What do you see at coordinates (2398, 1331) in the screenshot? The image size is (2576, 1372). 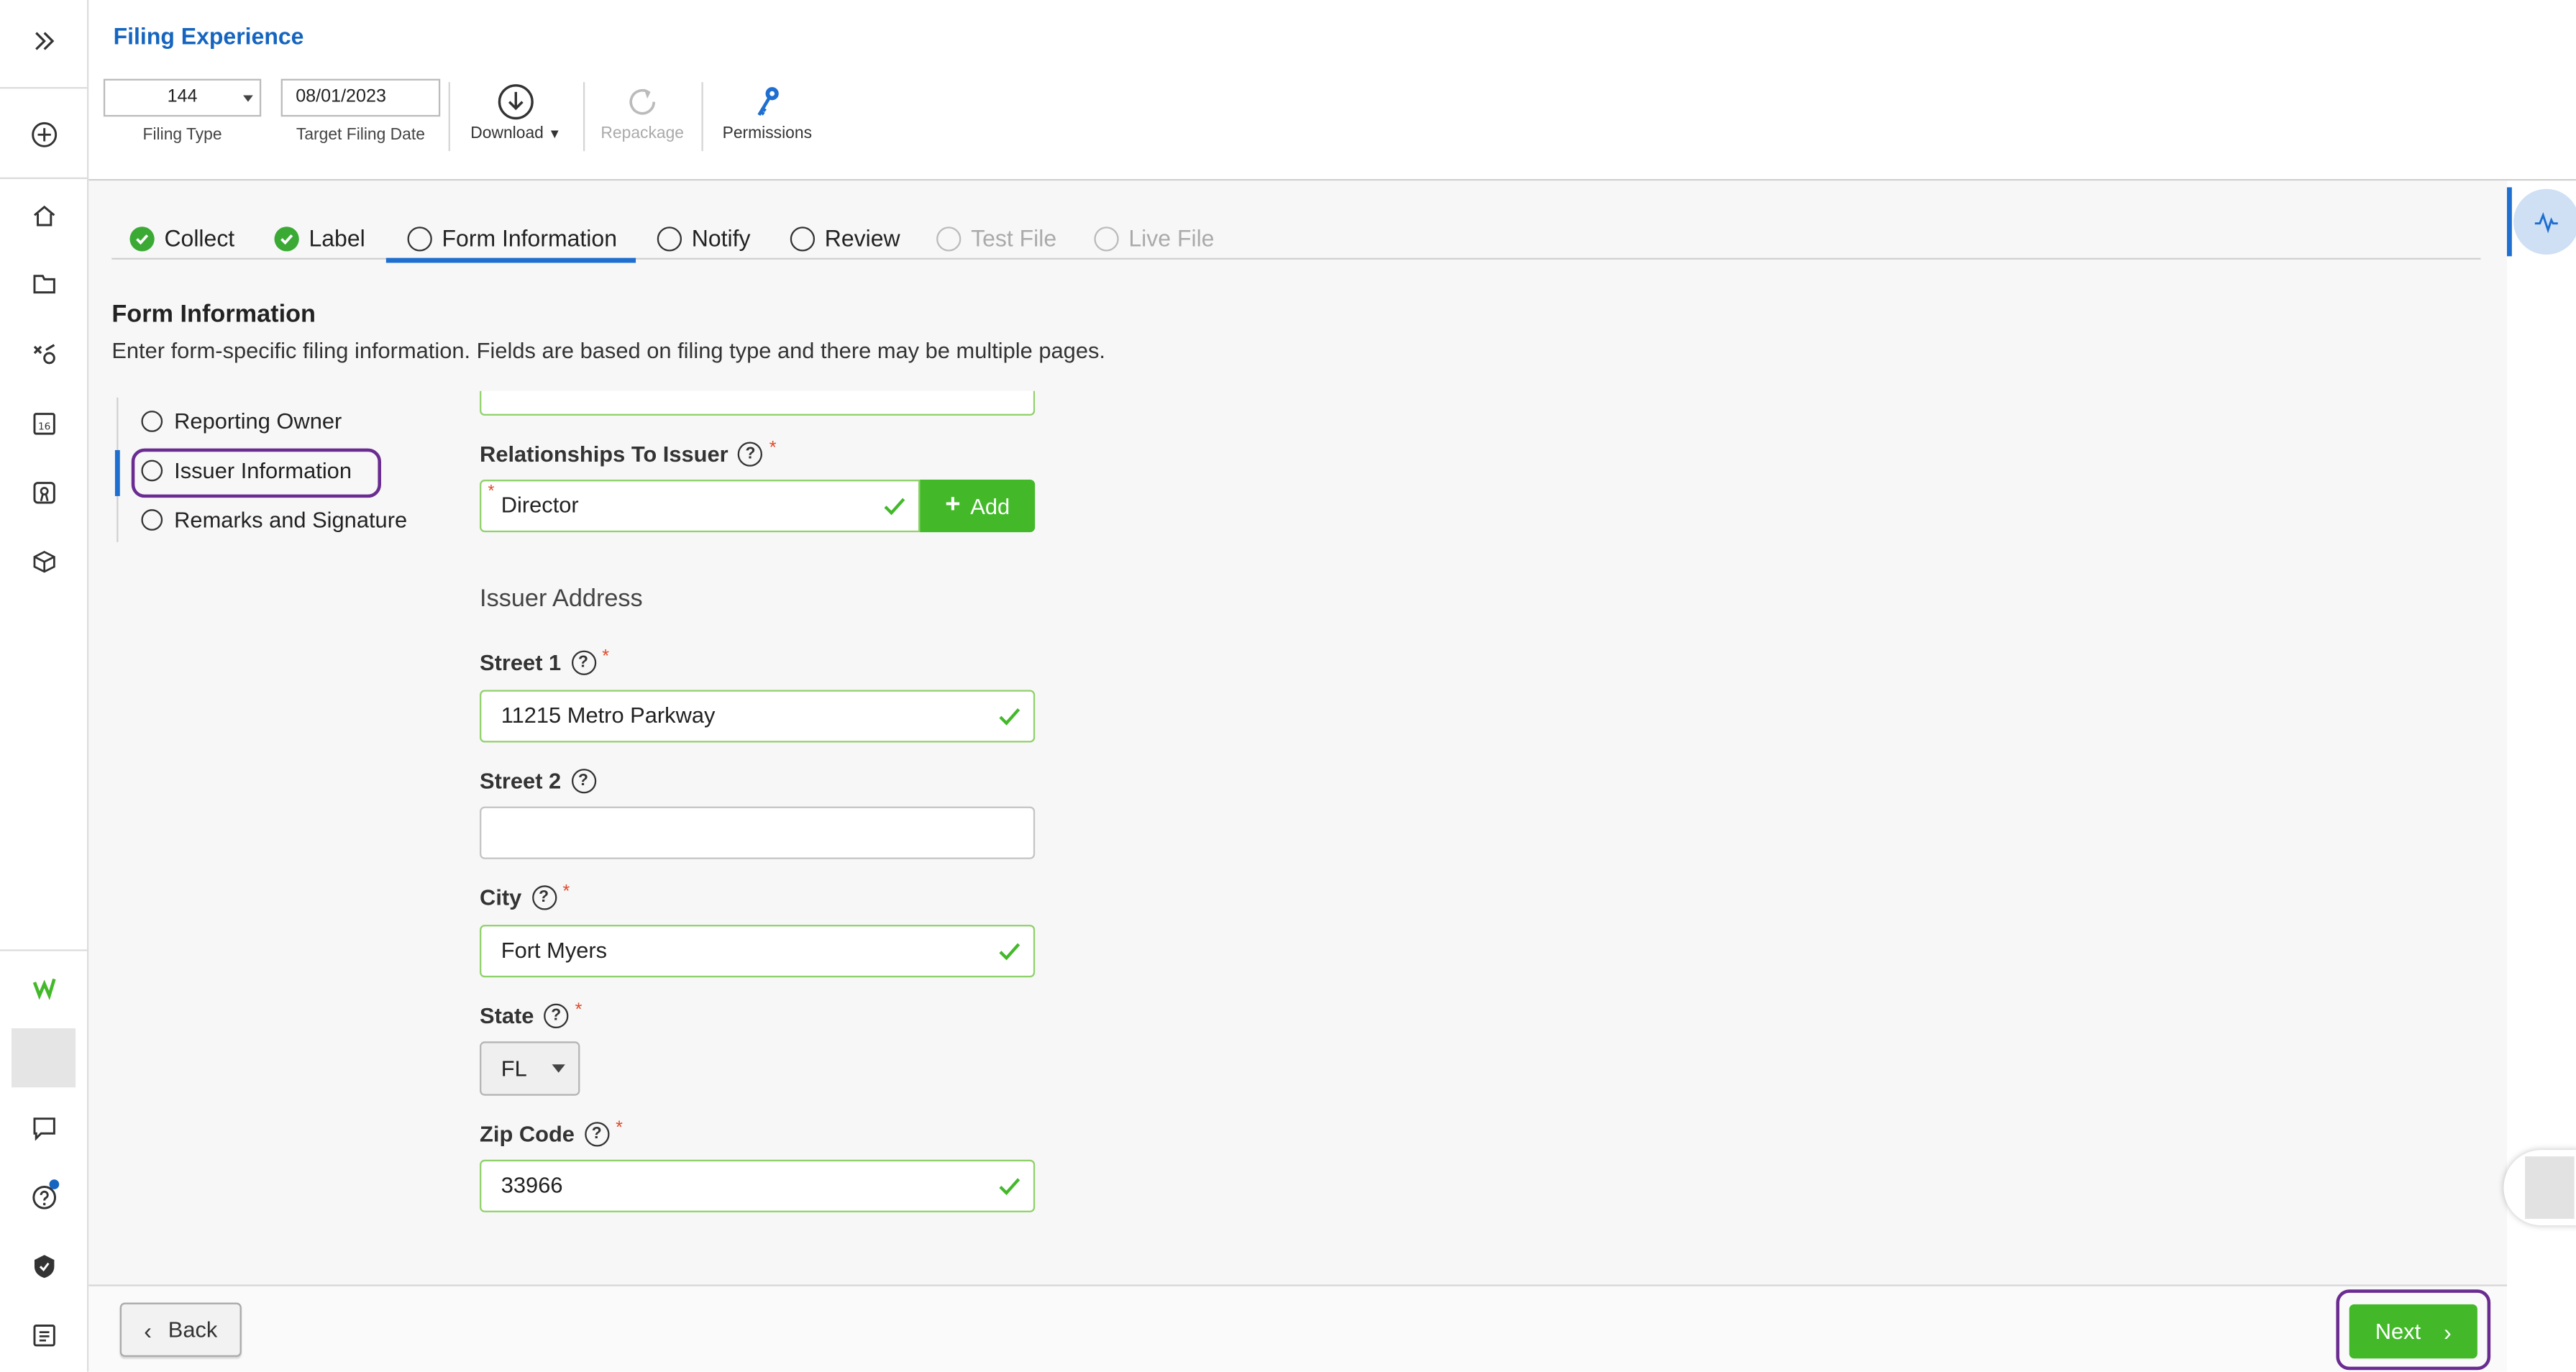 I see `next-label: Next` at bounding box center [2398, 1331].